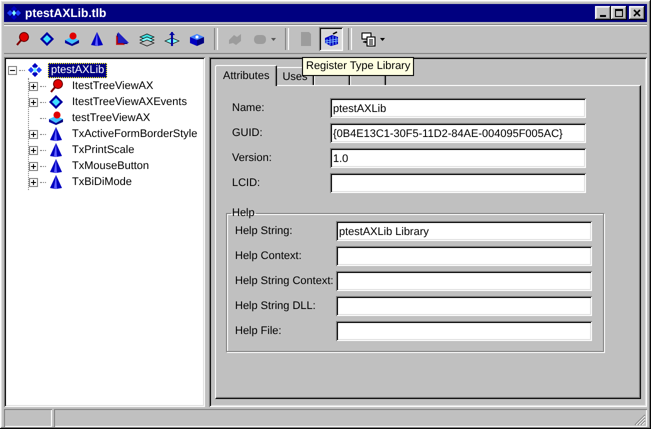  I want to click on maximize-button, so click(619, 13).